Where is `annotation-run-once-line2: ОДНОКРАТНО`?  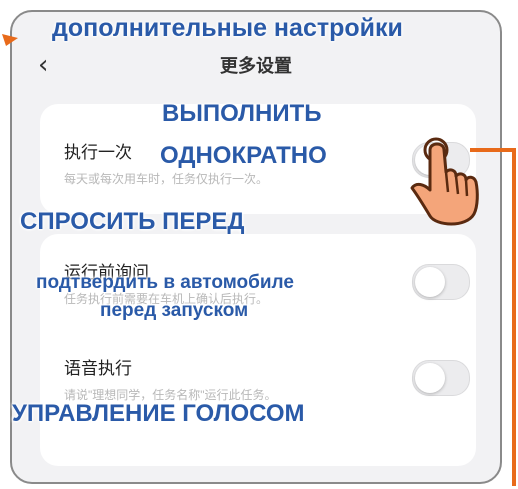 annotation-run-once-line2: ОДНОКРАТНО is located at coordinates (243, 155).